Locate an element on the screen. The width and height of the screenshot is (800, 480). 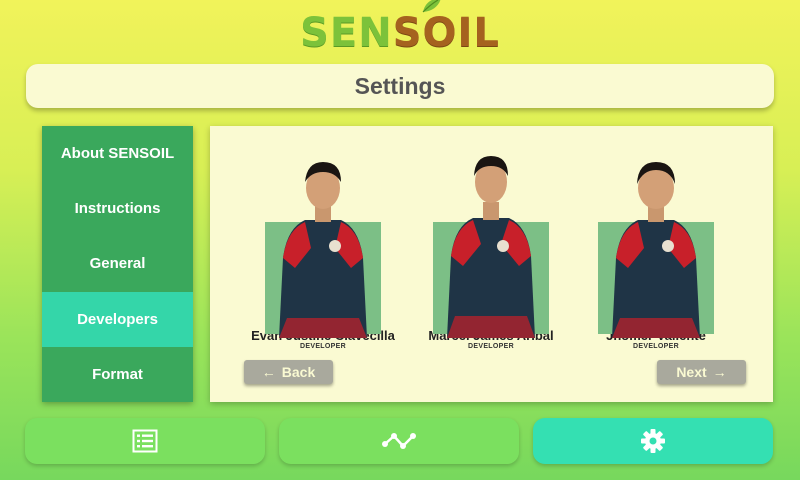
gear-icon is located at coordinates (653, 441).